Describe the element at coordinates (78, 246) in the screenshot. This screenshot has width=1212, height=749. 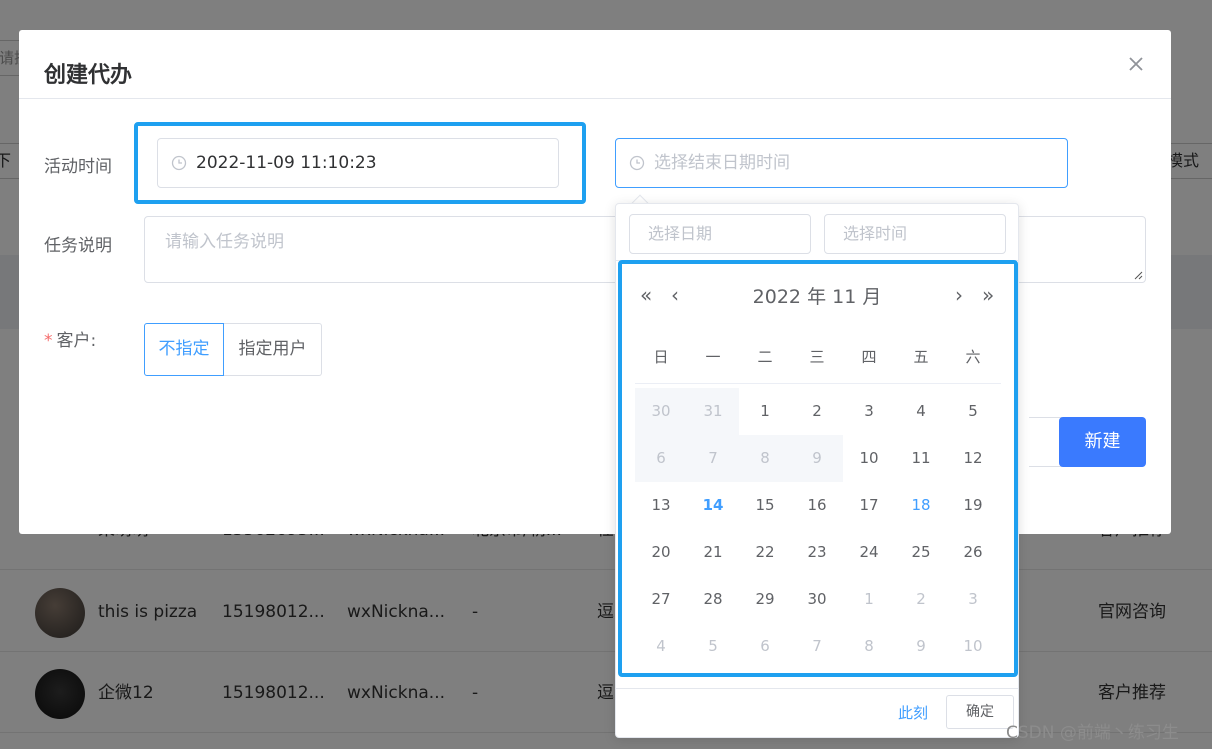
I see `task-desc-label: 任务说明` at that location.